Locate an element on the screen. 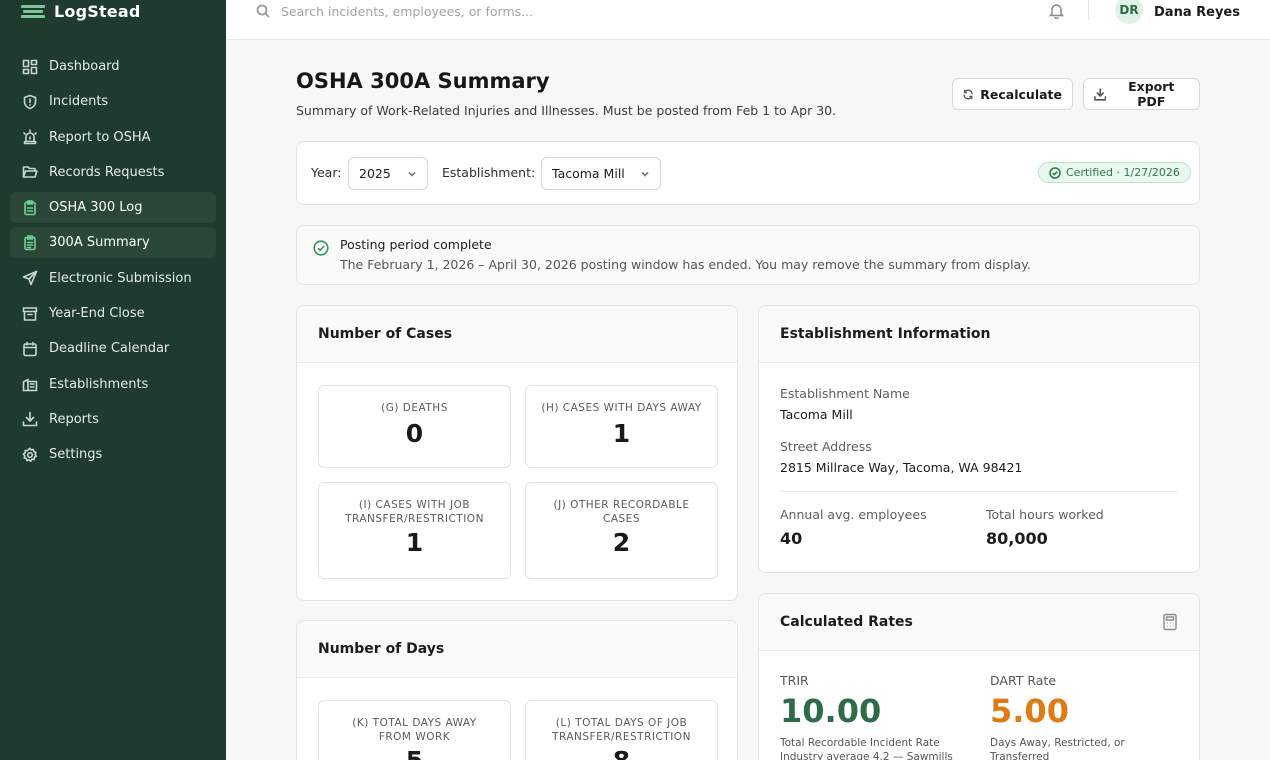 Image resolution: width=1270 pixels, height=760 pixels. stat-label: (I) CASES WITH JOB TRANSFER/RESTRICTION is located at coordinates (414, 512).